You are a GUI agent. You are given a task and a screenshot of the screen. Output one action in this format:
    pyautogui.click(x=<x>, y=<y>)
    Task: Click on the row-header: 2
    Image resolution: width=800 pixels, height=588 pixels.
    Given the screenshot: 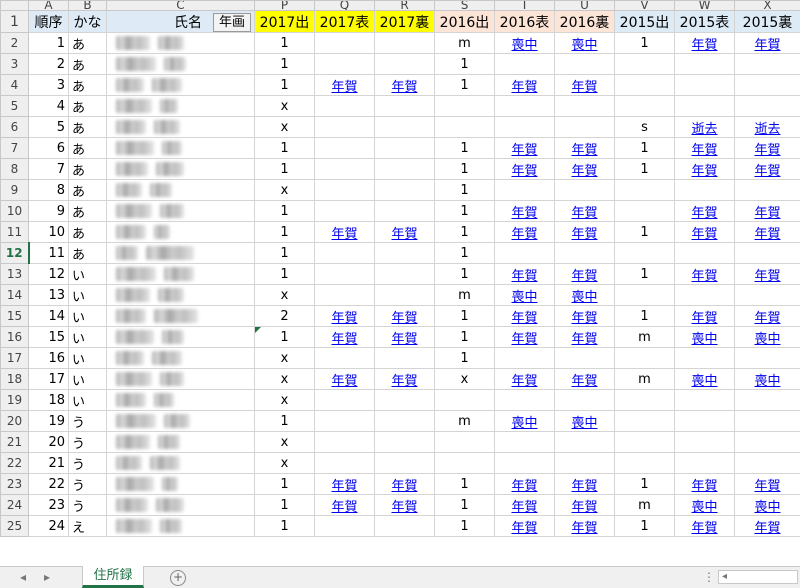 What is the action you would take?
    pyautogui.click(x=14, y=43)
    